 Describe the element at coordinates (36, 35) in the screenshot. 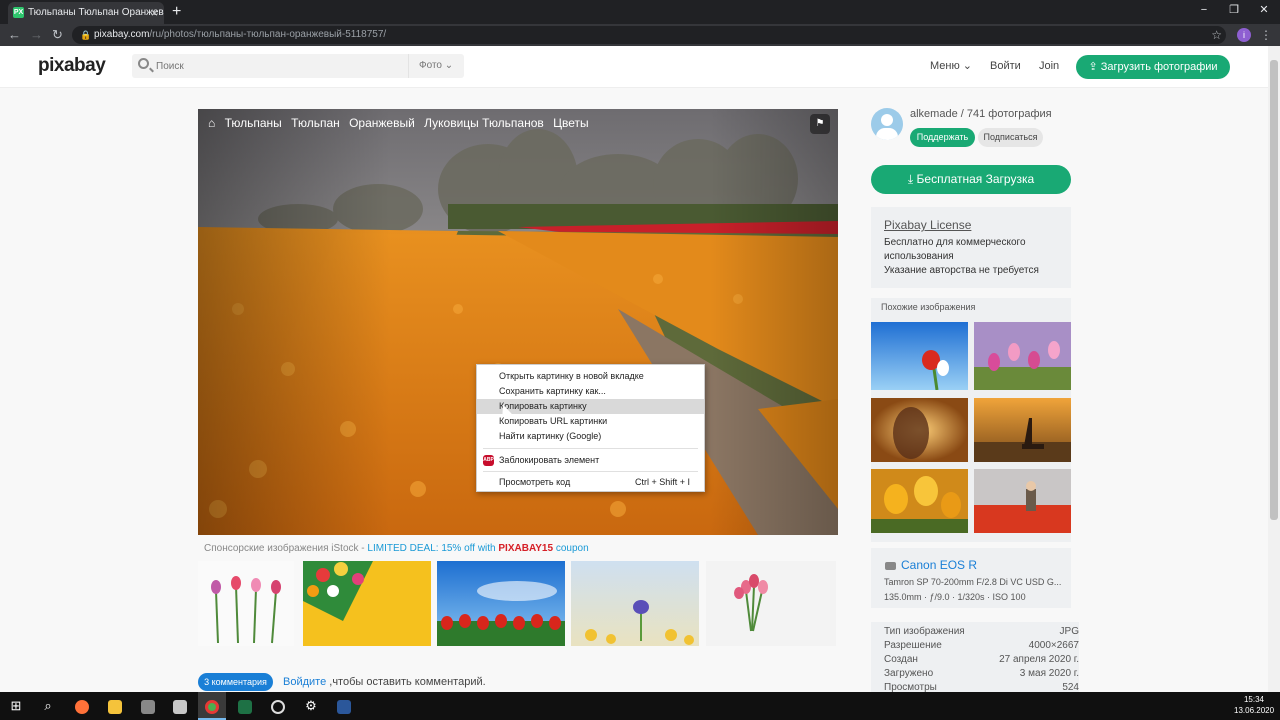

I see `forward-button: →` at that location.